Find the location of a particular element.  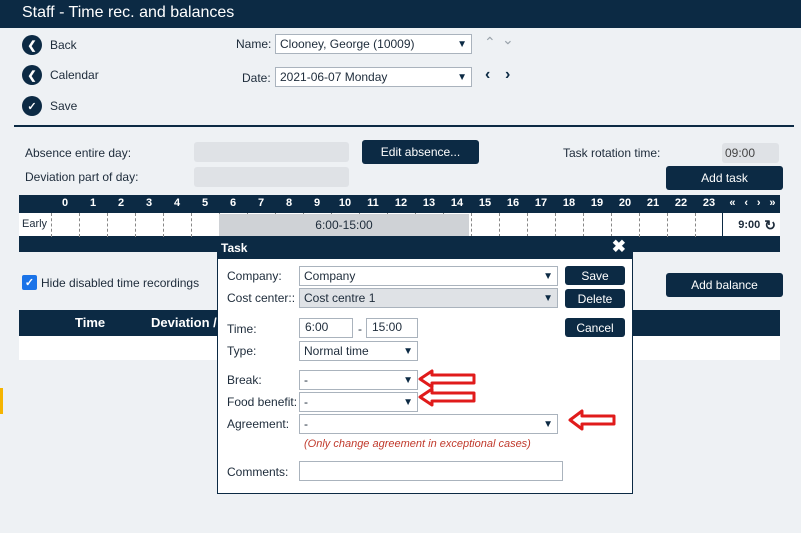

chevron-up-icon: ⌃ is located at coordinates (490, 42).